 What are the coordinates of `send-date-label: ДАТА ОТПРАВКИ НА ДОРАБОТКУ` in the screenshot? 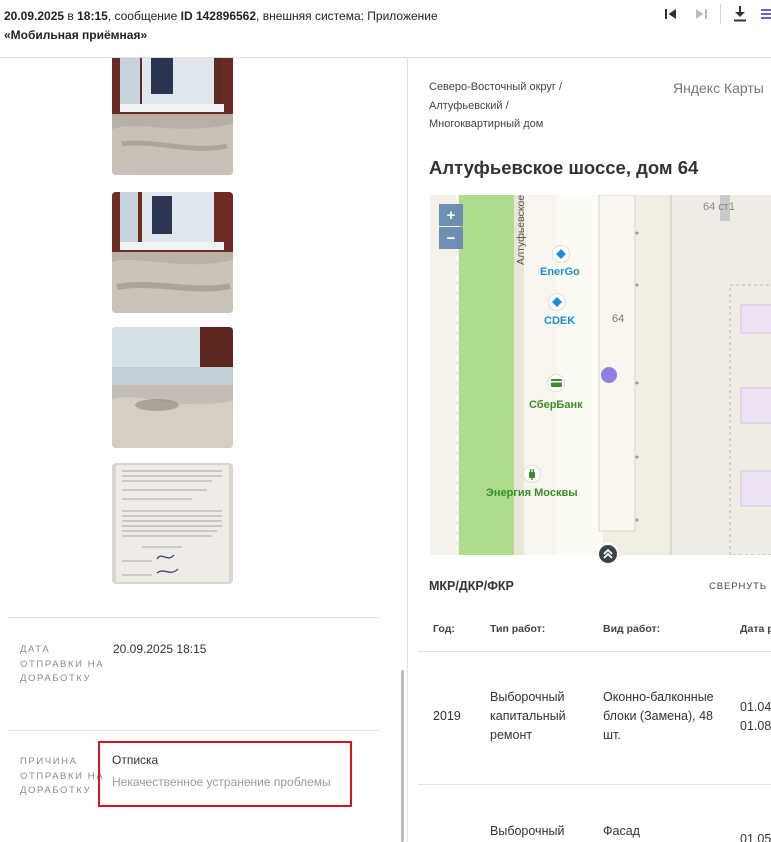 It's located at (62, 664).